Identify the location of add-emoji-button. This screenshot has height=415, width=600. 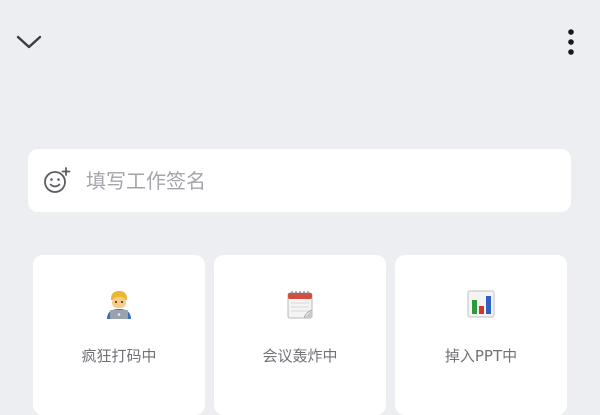
(57, 181).